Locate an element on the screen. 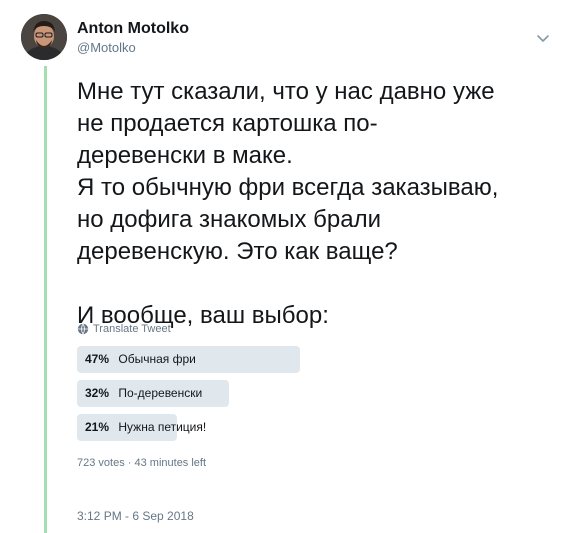  poll-option: 21% Нужна петиция! is located at coordinates (188, 427).